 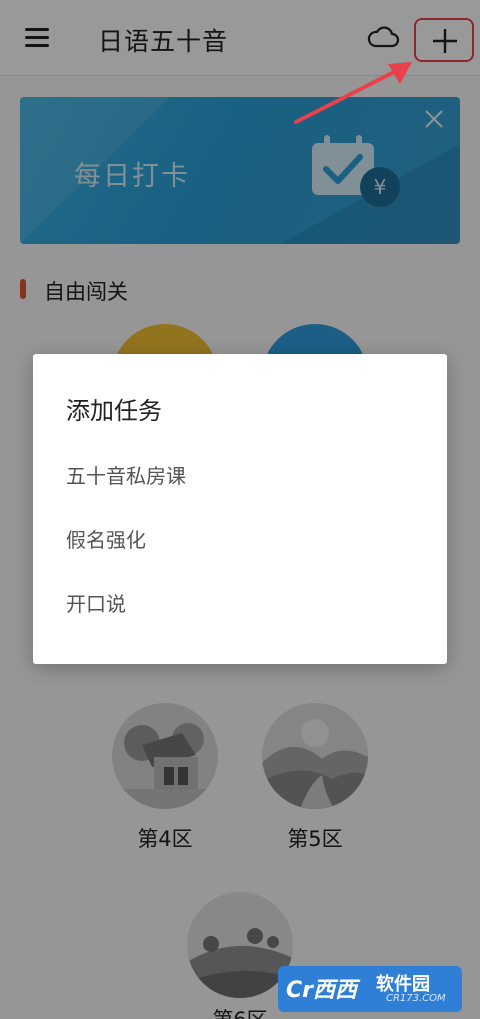 What do you see at coordinates (240, 538) in the screenshot?
I see `dialog-item-kana-practice: 假名强化` at bounding box center [240, 538].